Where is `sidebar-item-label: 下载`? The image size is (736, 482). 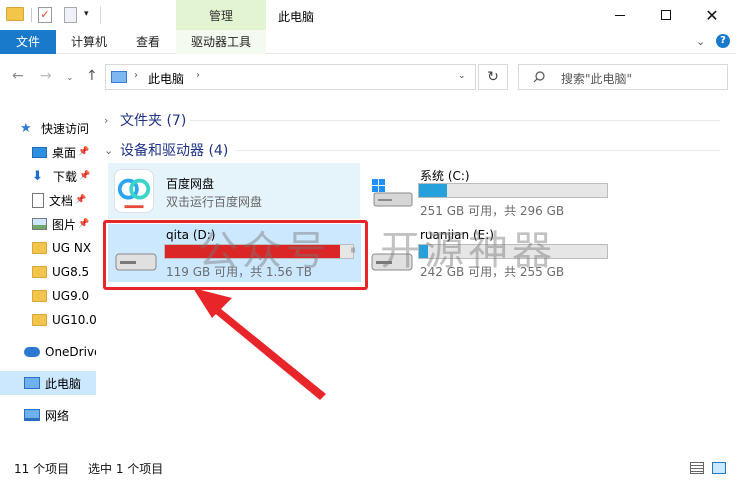 sidebar-item-label: 下载 is located at coordinates (65, 176).